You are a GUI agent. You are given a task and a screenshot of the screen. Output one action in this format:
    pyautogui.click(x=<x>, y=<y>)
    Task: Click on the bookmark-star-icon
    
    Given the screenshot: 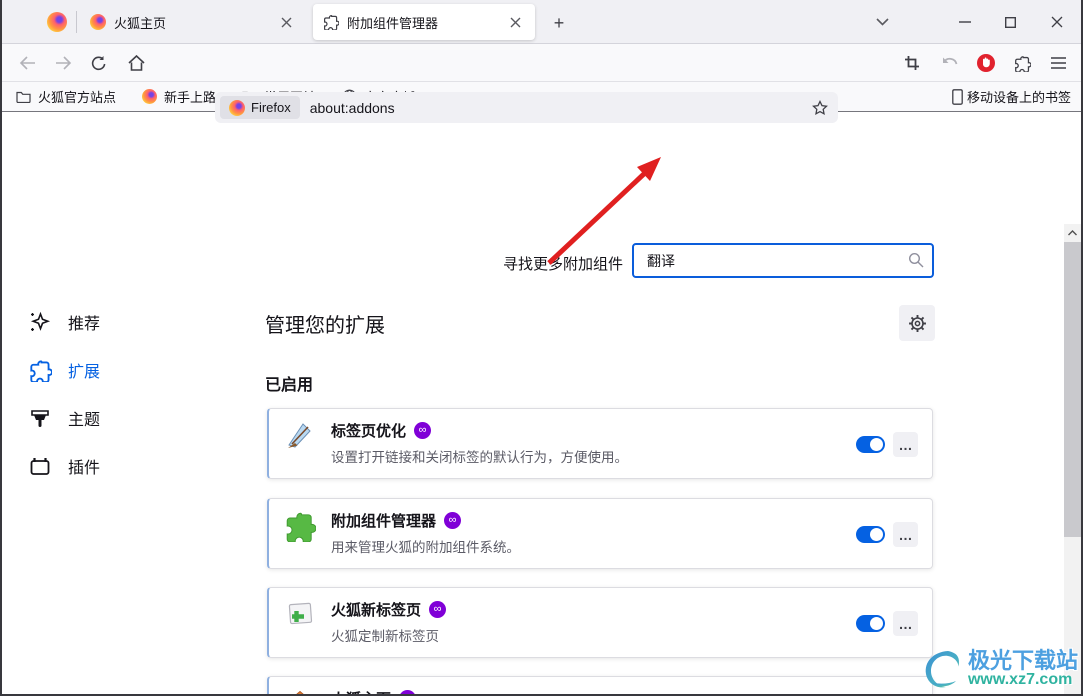 What is the action you would take?
    pyautogui.click(x=820, y=107)
    